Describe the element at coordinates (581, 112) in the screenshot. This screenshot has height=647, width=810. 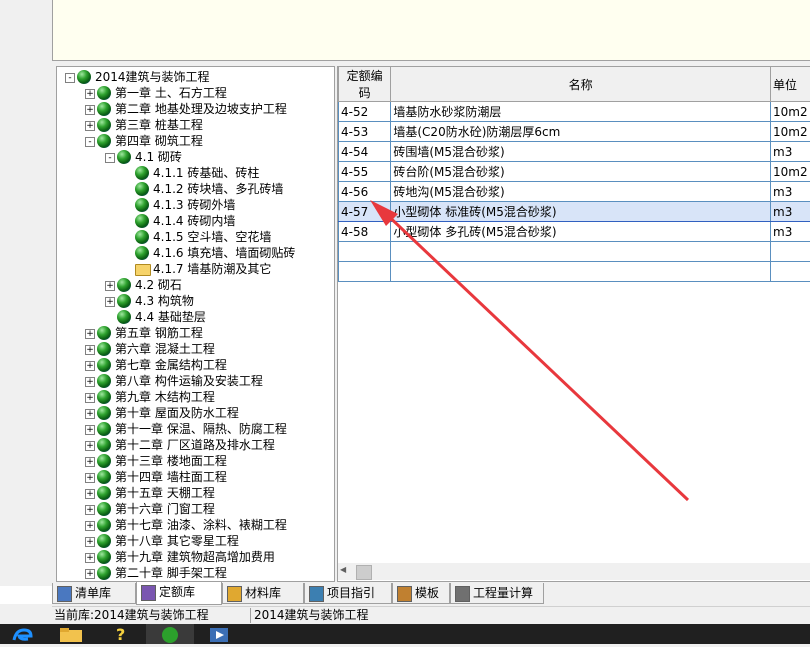
I see `cell-name: 墙基防水砂浆防潮层` at that location.